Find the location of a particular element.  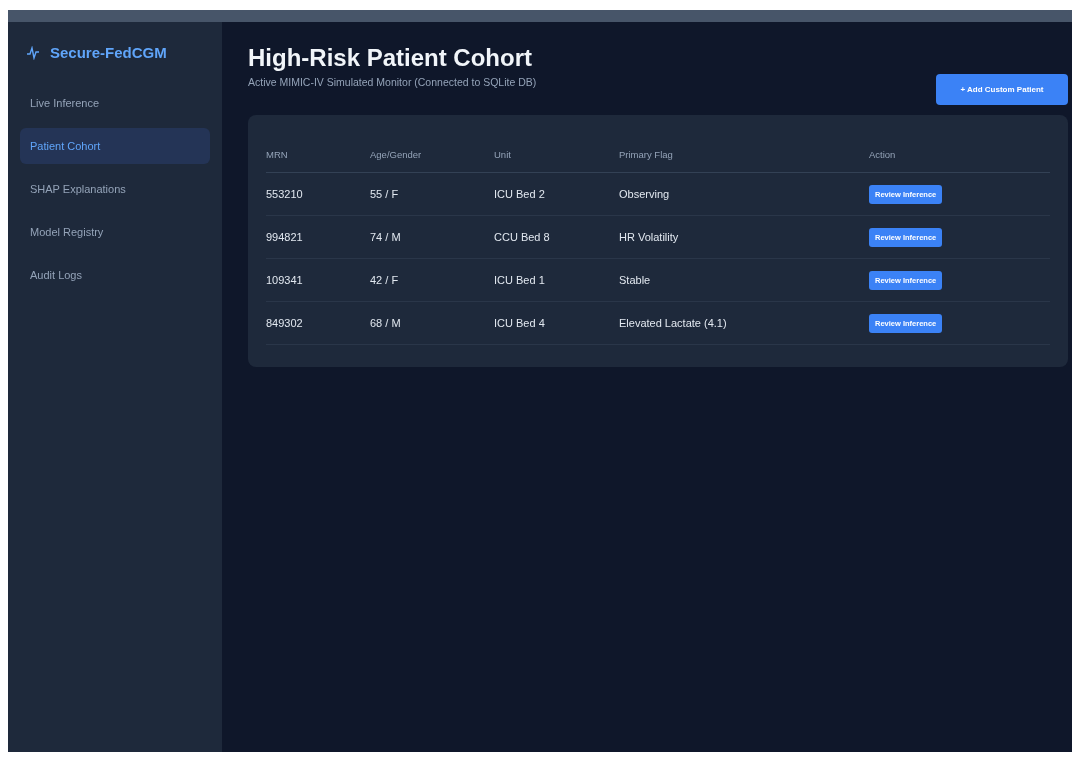

pulse-icon is located at coordinates (33, 52).